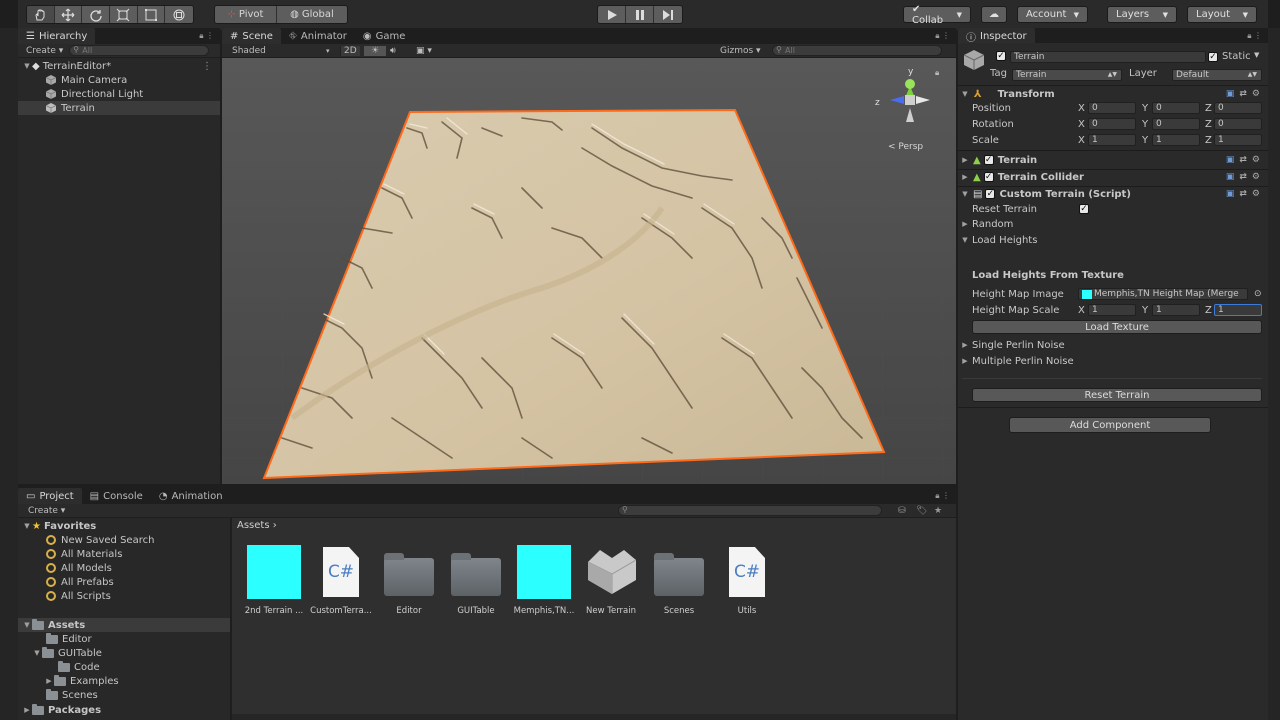 This screenshot has width=1280, height=720. I want to click on filter-type-icon: ⛁, so click(902, 511).